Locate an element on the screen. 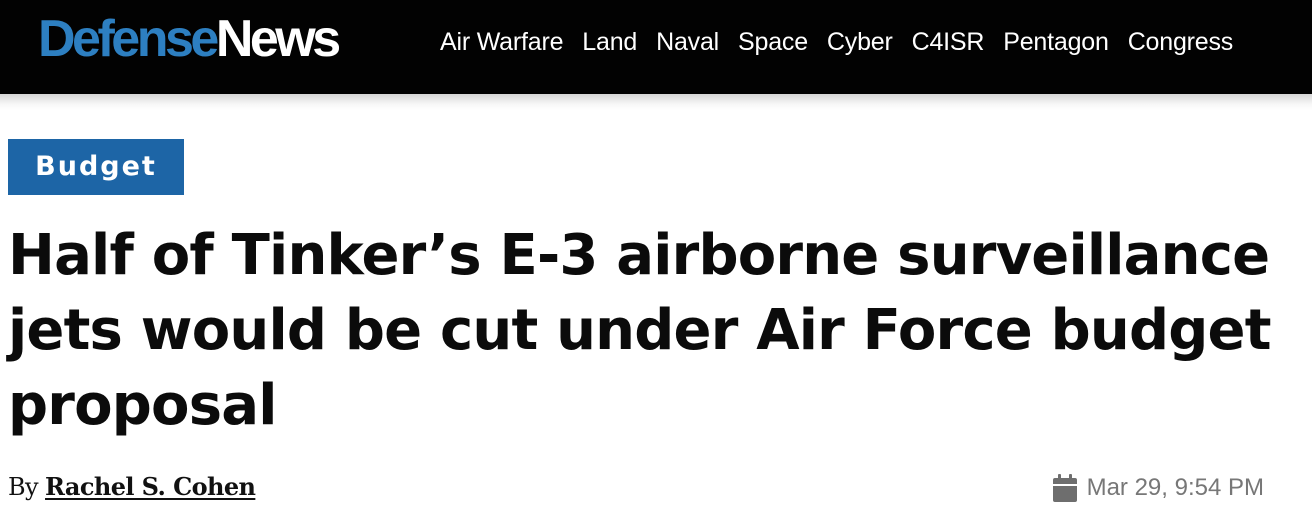 This screenshot has width=1312, height=528. nav-item-c4isr: C4ISR is located at coordinates (948, 42).